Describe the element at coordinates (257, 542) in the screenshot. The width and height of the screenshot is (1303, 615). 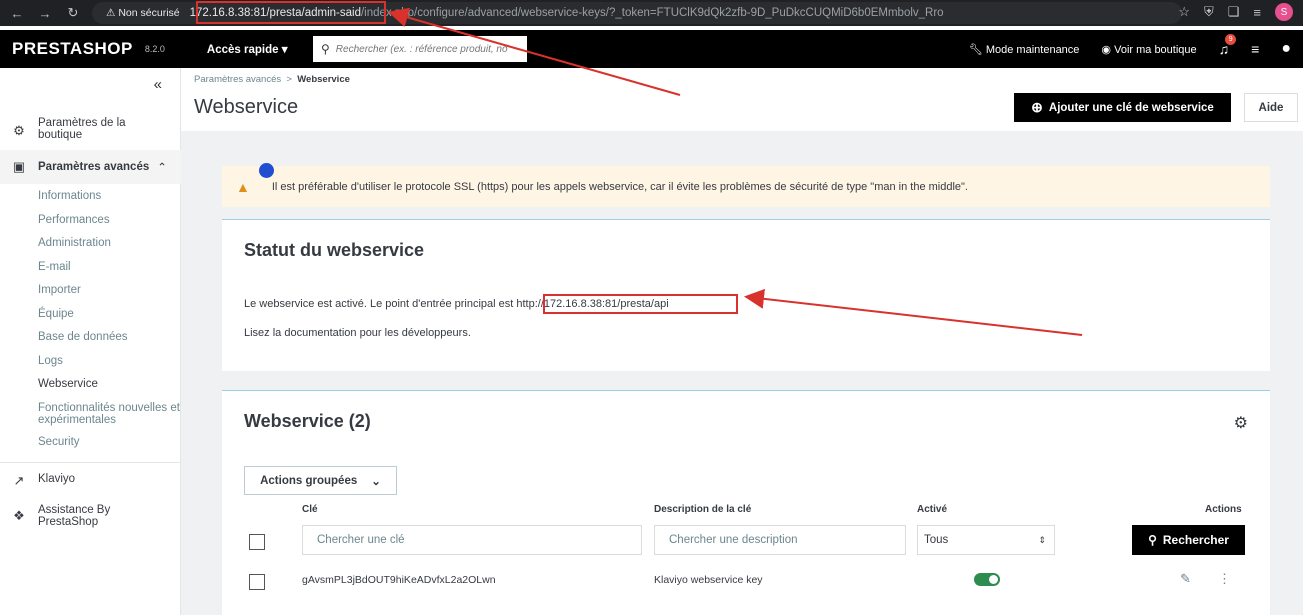
I see `select-all-checkbox` at that location.